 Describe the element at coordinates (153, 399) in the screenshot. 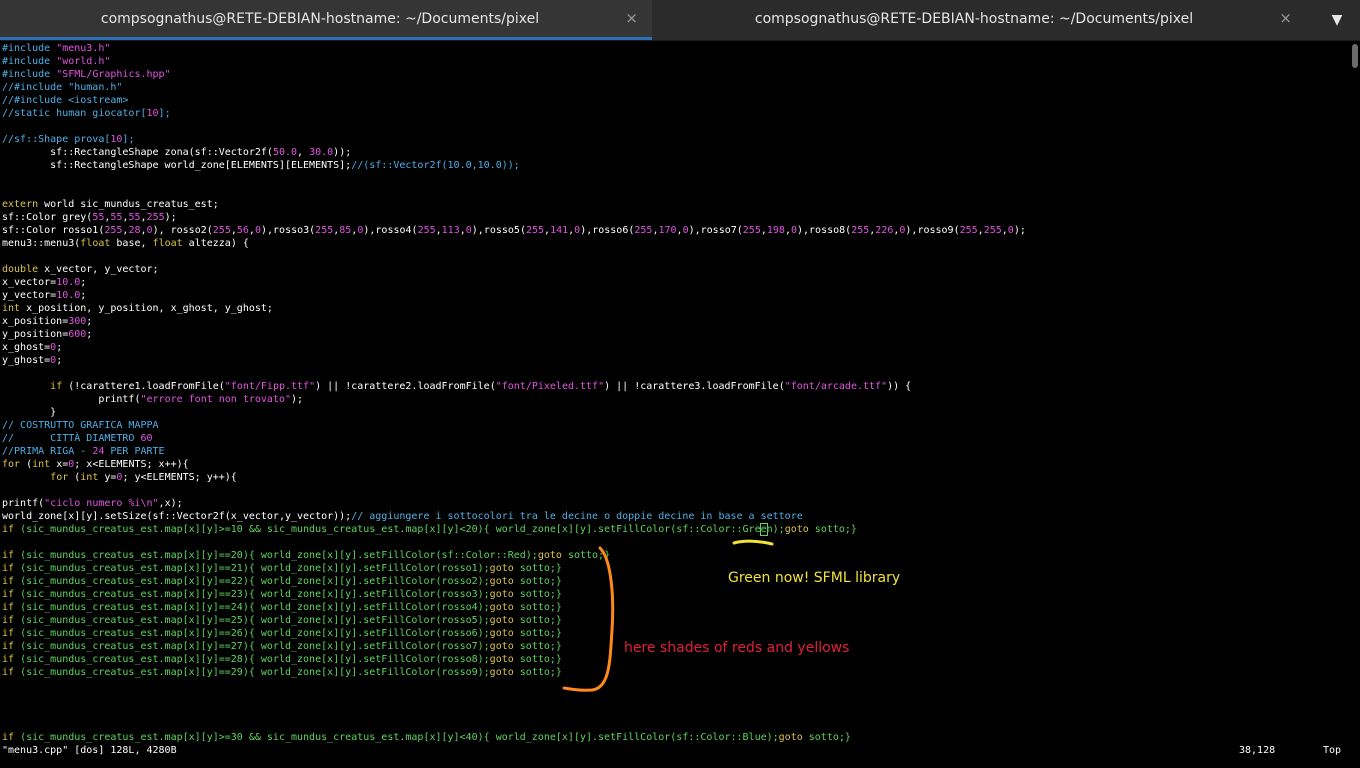

I see `code-line: printf("errore font non trovato");` at that location.